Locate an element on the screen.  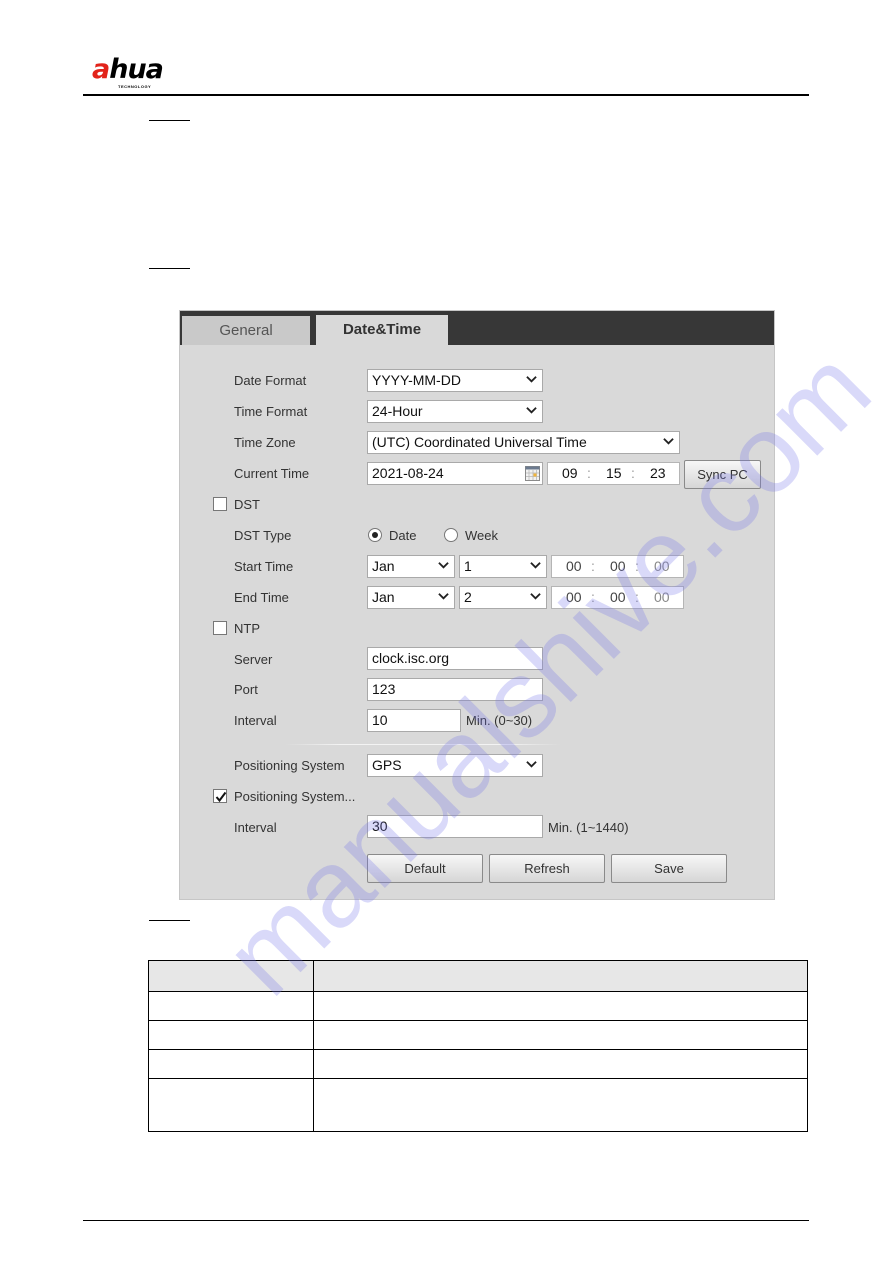
positioning-interval-label: Interval is located at coordinates (255, 827).